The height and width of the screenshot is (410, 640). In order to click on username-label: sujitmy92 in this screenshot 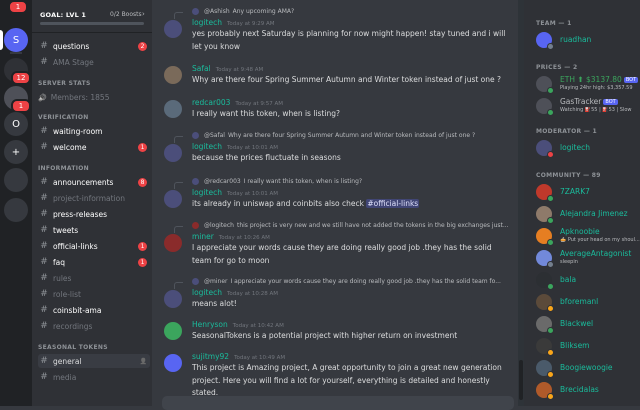, I will do `click(211, 356)`.